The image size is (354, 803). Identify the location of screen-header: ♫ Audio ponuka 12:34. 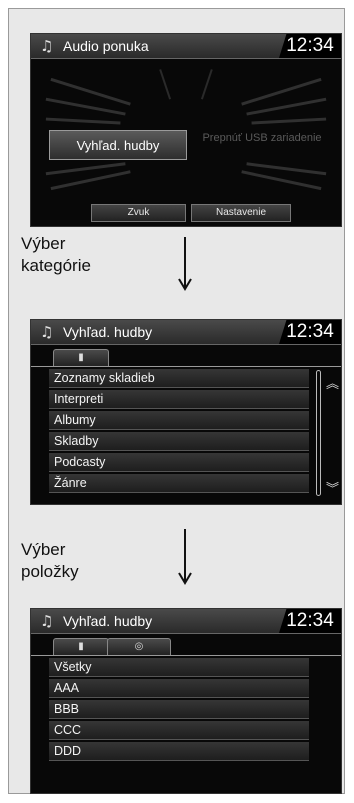
(186, 46).